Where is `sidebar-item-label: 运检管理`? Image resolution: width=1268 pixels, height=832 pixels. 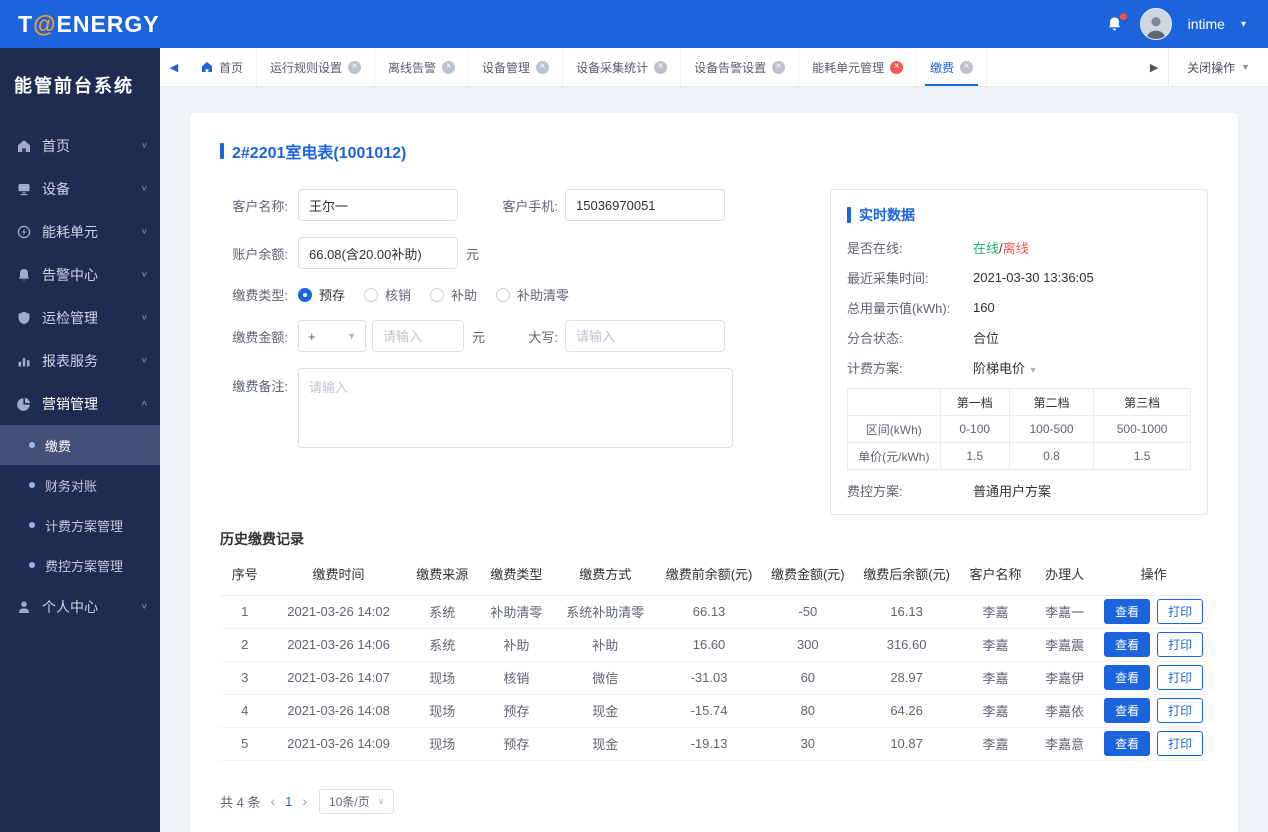 sidebar-item-label: 运检管理 is located at coordinates (70, 317).